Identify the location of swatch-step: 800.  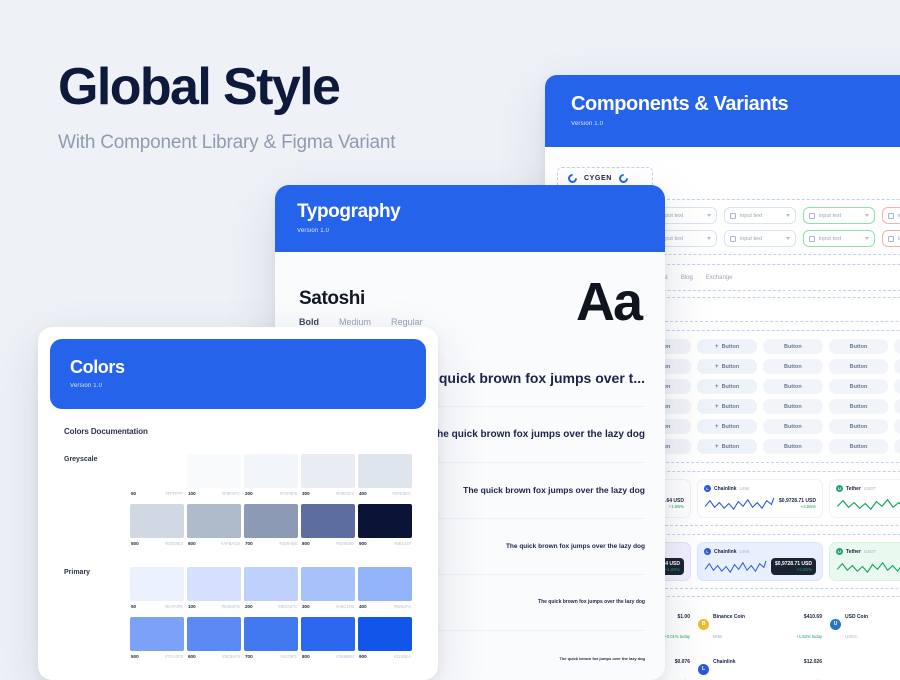
(306, 656).